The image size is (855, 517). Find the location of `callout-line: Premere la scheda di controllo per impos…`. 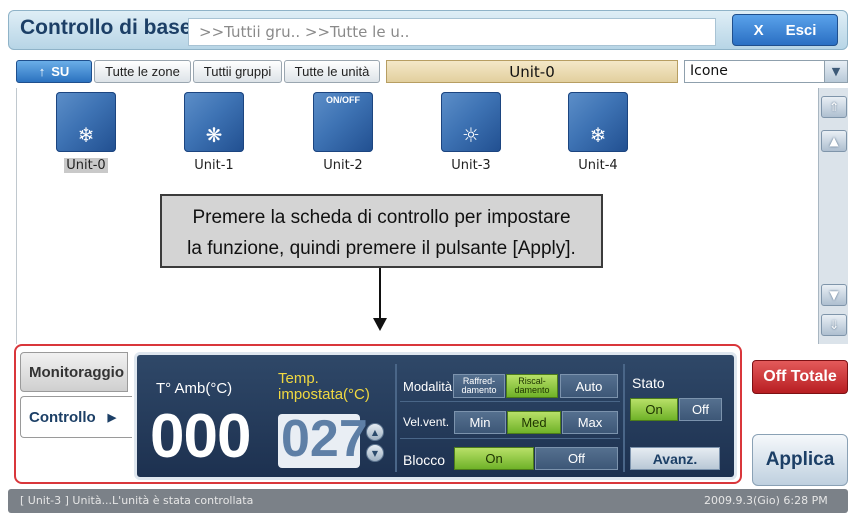

callout-line: Premere la scheda di controllo per impos… is located at coordinates (381, 217).